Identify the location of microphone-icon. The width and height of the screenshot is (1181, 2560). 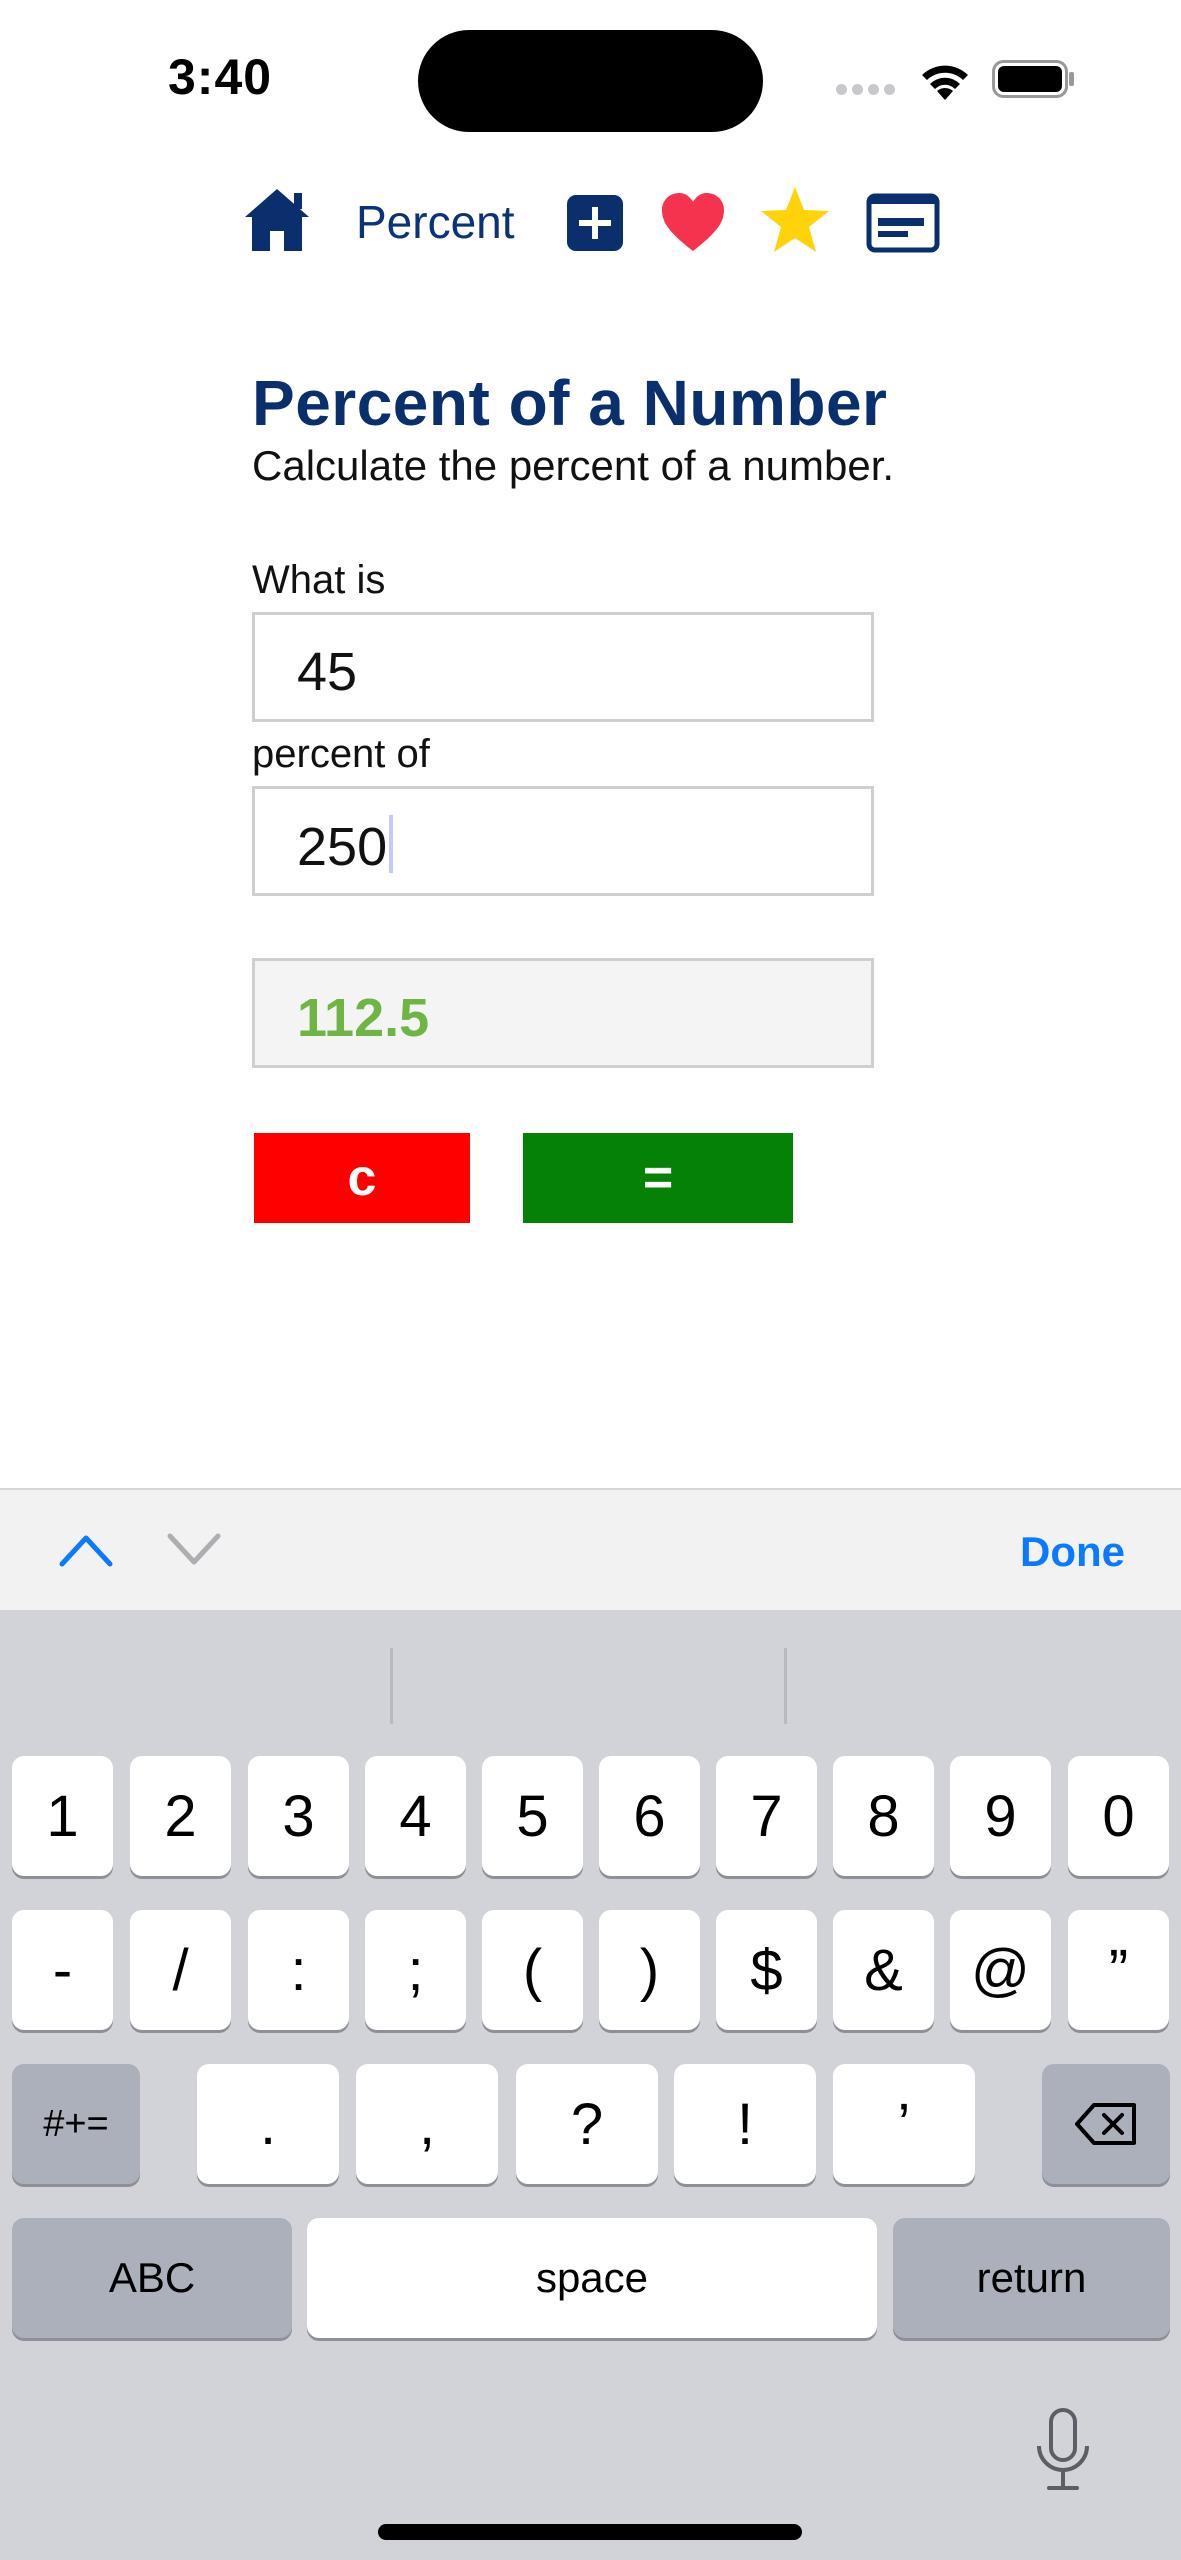
(1063, 2450).